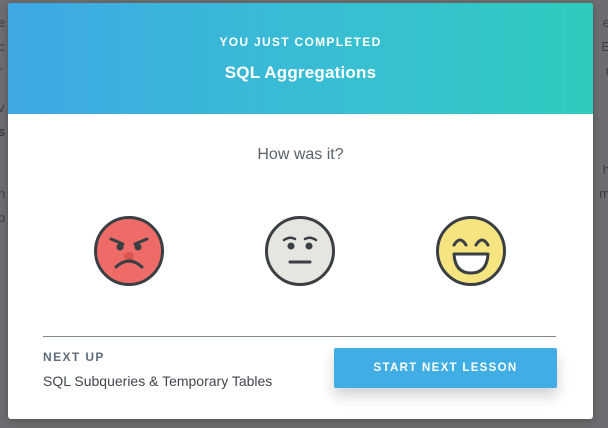 The image size is (608, 428). Describe the element at coordinates (445, 368) in the screenshot. I see `start-next-lesson-button: START NEXT LESSON` at that location.